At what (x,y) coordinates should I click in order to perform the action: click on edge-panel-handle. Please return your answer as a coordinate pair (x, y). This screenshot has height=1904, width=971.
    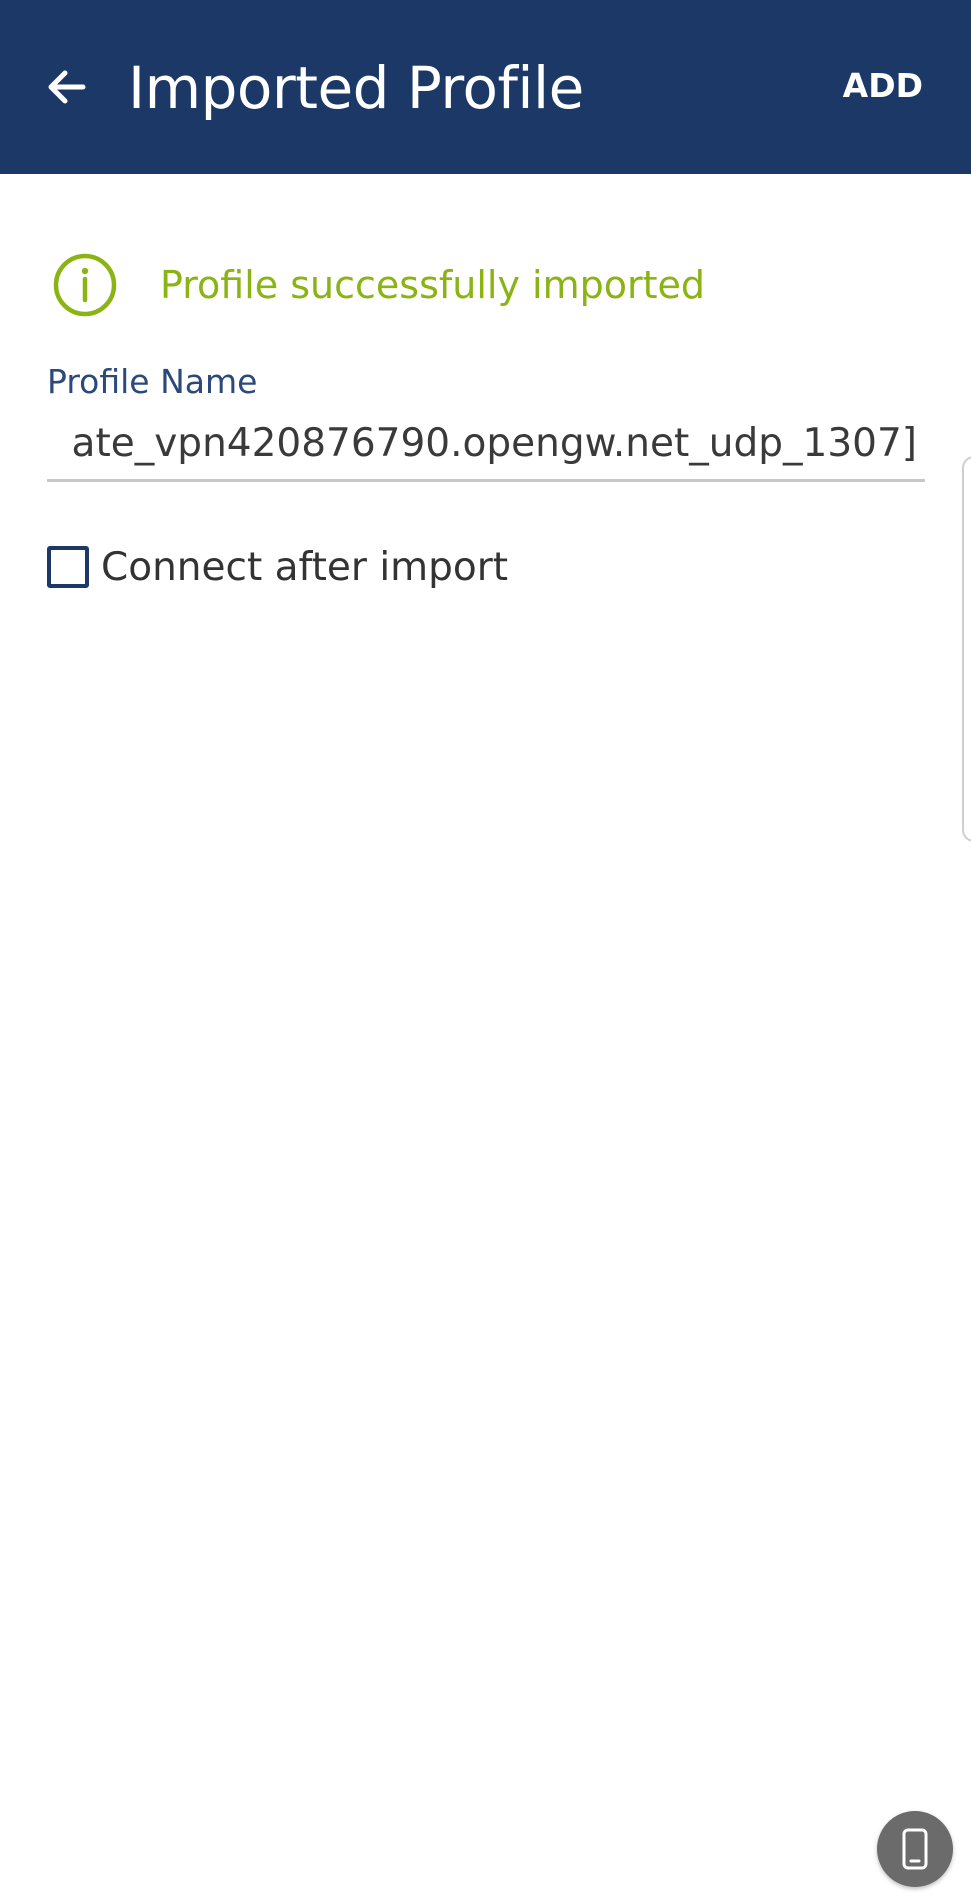
    Looking at the image, I should click on (966, 649).